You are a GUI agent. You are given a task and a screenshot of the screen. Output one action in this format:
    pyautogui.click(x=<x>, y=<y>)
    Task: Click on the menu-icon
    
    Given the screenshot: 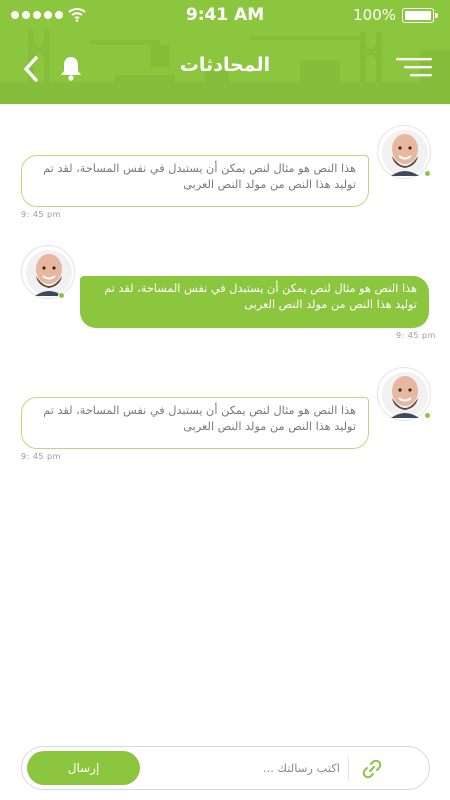 What is the action you would take?
    pyautogui.click(x=415, y=67)
    